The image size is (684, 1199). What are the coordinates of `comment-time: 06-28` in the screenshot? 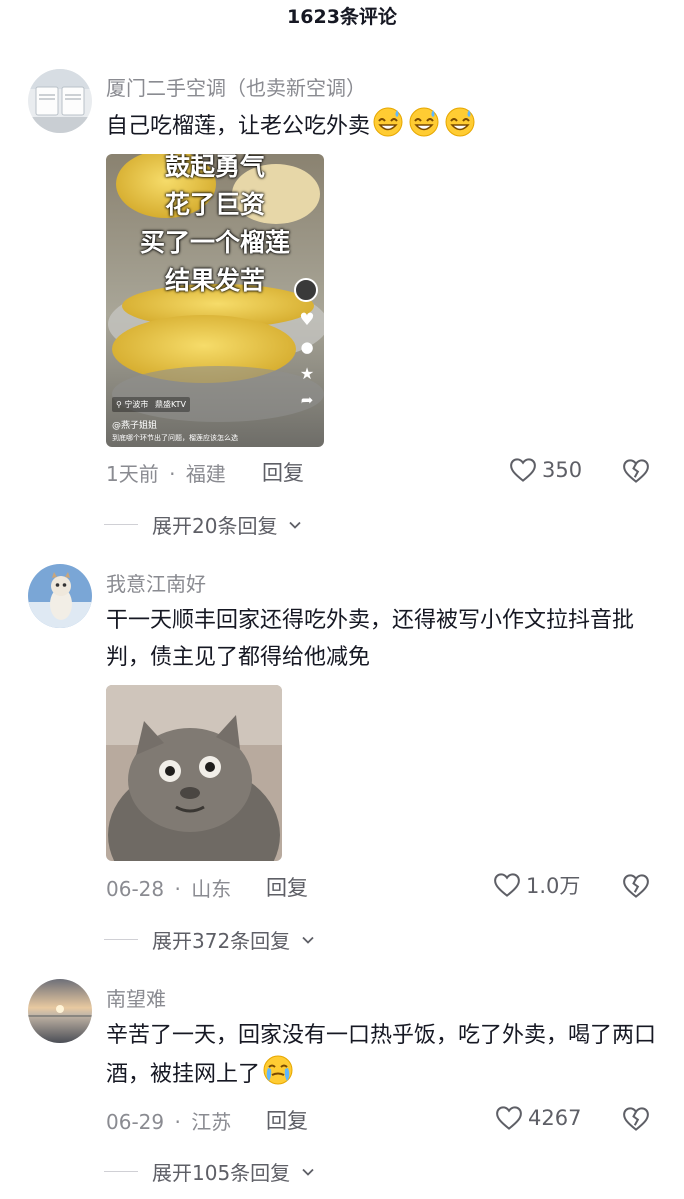 It's located at (135, 889).